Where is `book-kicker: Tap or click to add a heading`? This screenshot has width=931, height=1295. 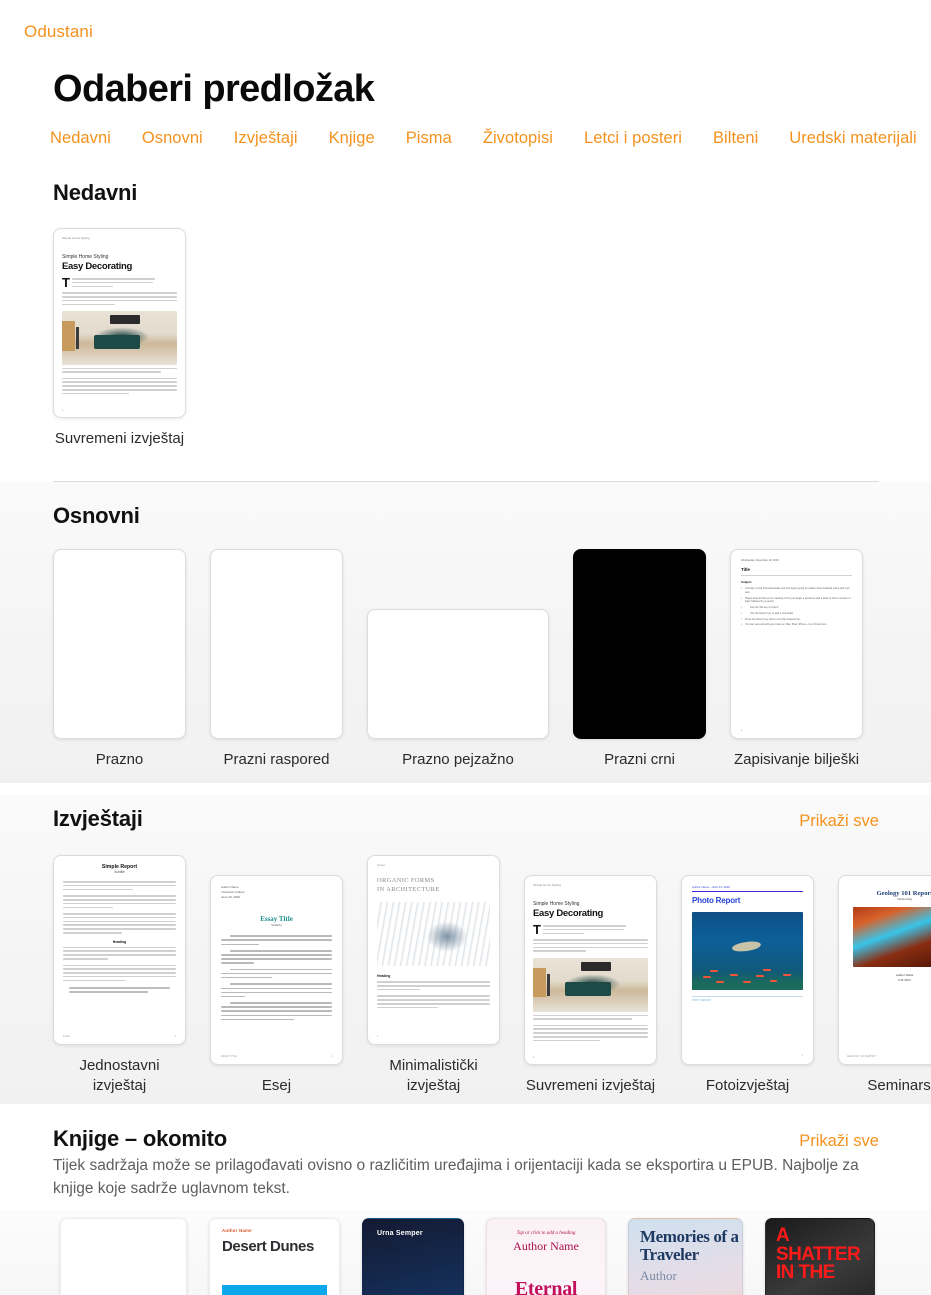
book-kicker: Tap or click to add a heading is located at coordinates (546, 1233).